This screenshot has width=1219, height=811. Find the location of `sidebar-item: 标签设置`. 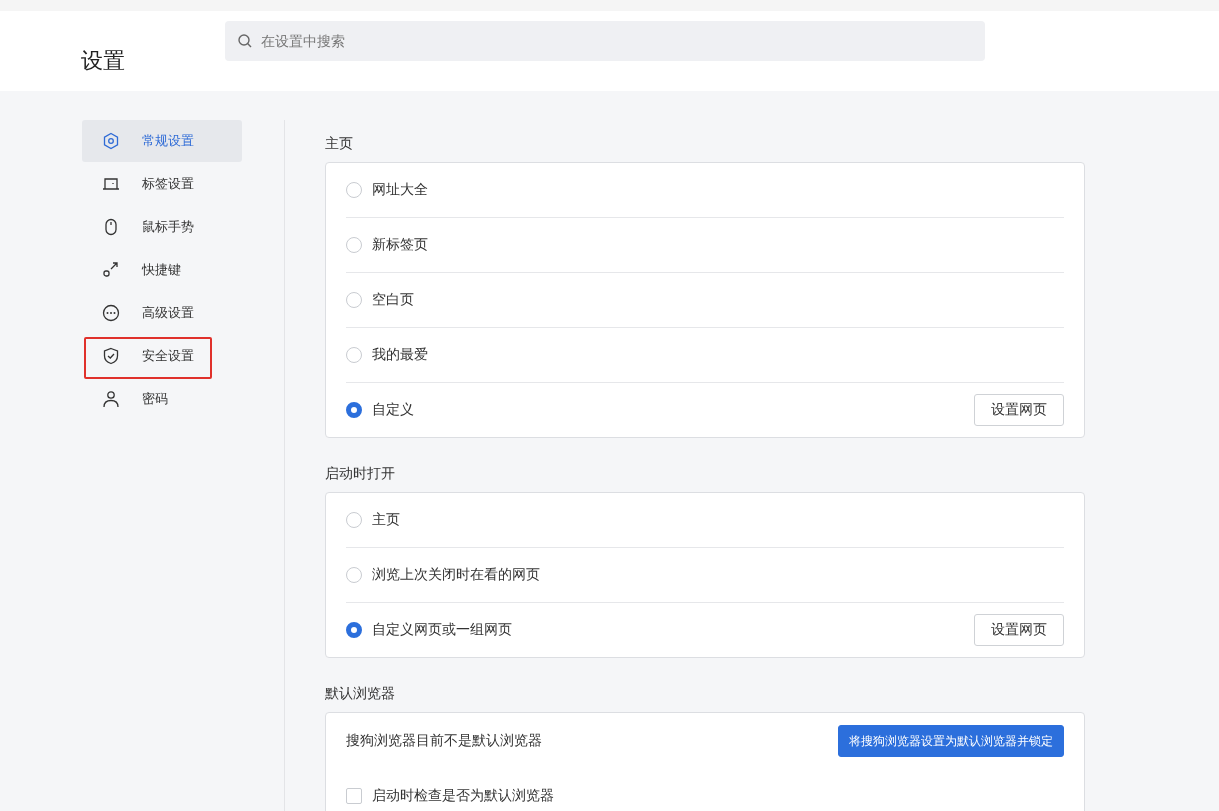

sidebar-item: 标签设置 is located at coordinates (162, 184).